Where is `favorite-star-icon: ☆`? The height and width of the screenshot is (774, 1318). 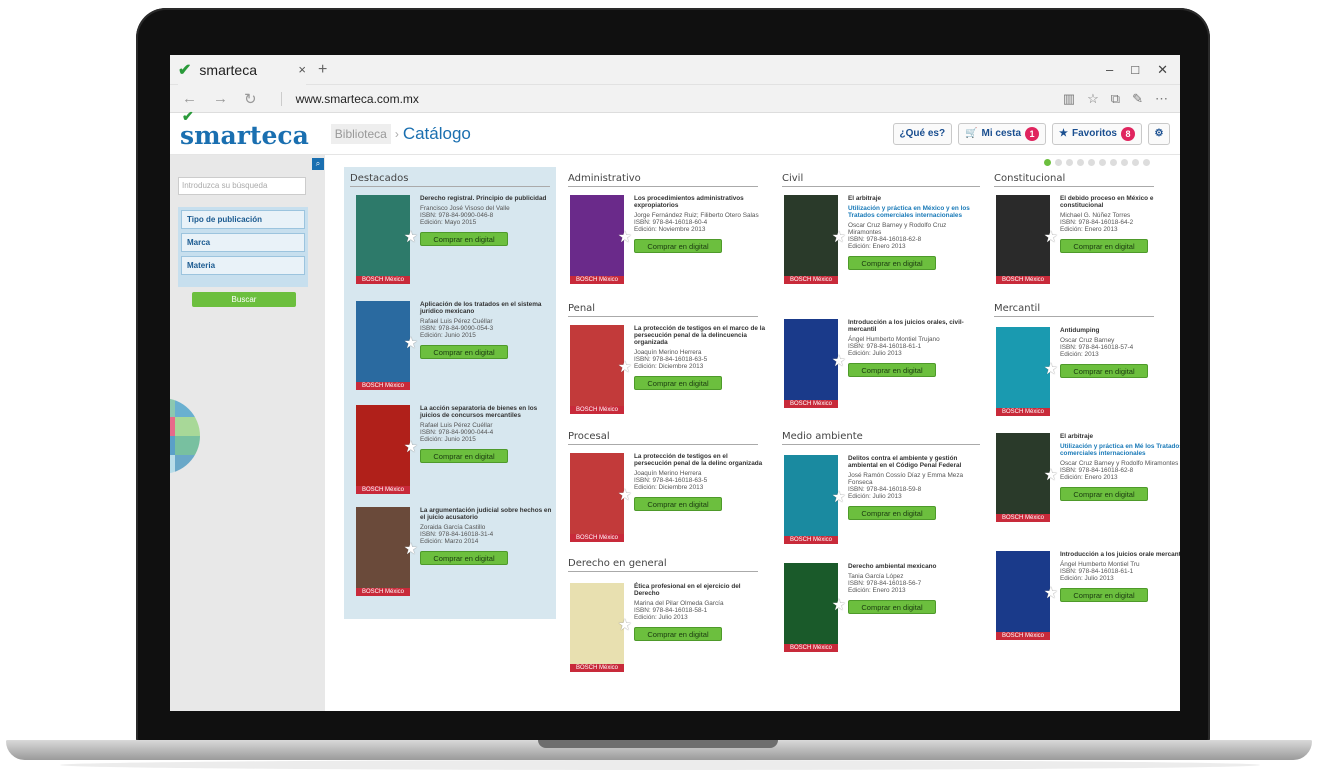 favorite-star-icon: ☆ is located at coordinates (1093, 99).